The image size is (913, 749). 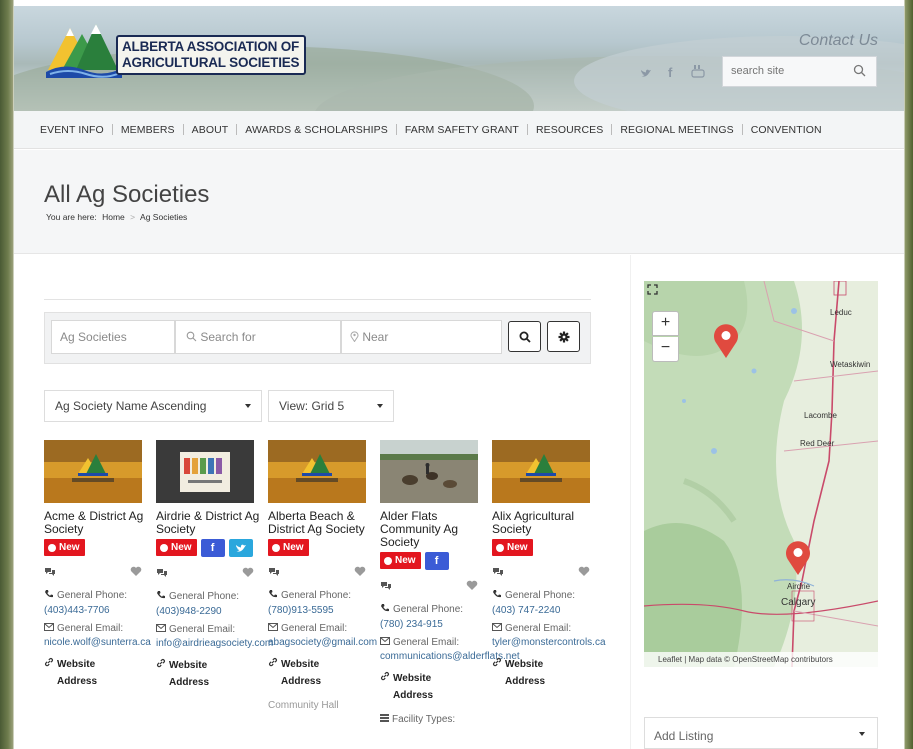 I want to click on listing-title: Airdrie & District Ag Society, so click(x=208, y=523).